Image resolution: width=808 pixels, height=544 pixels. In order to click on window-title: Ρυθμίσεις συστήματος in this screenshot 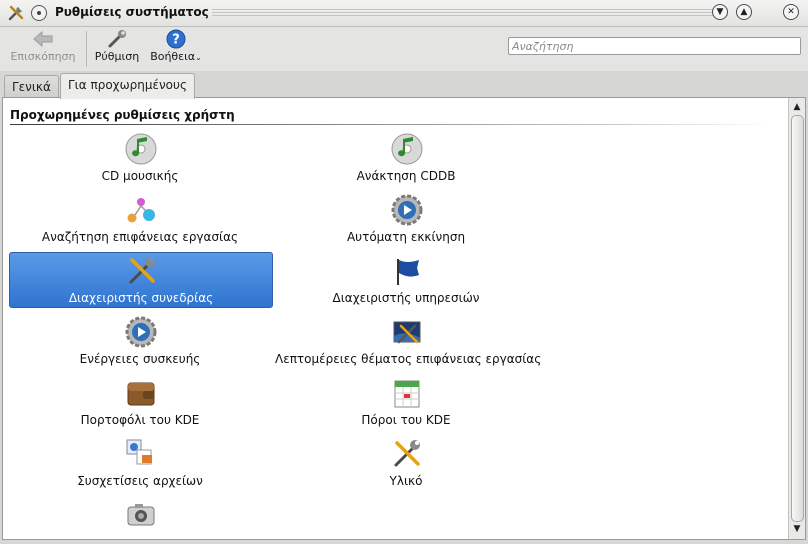, I will do `click(132, 12)`.